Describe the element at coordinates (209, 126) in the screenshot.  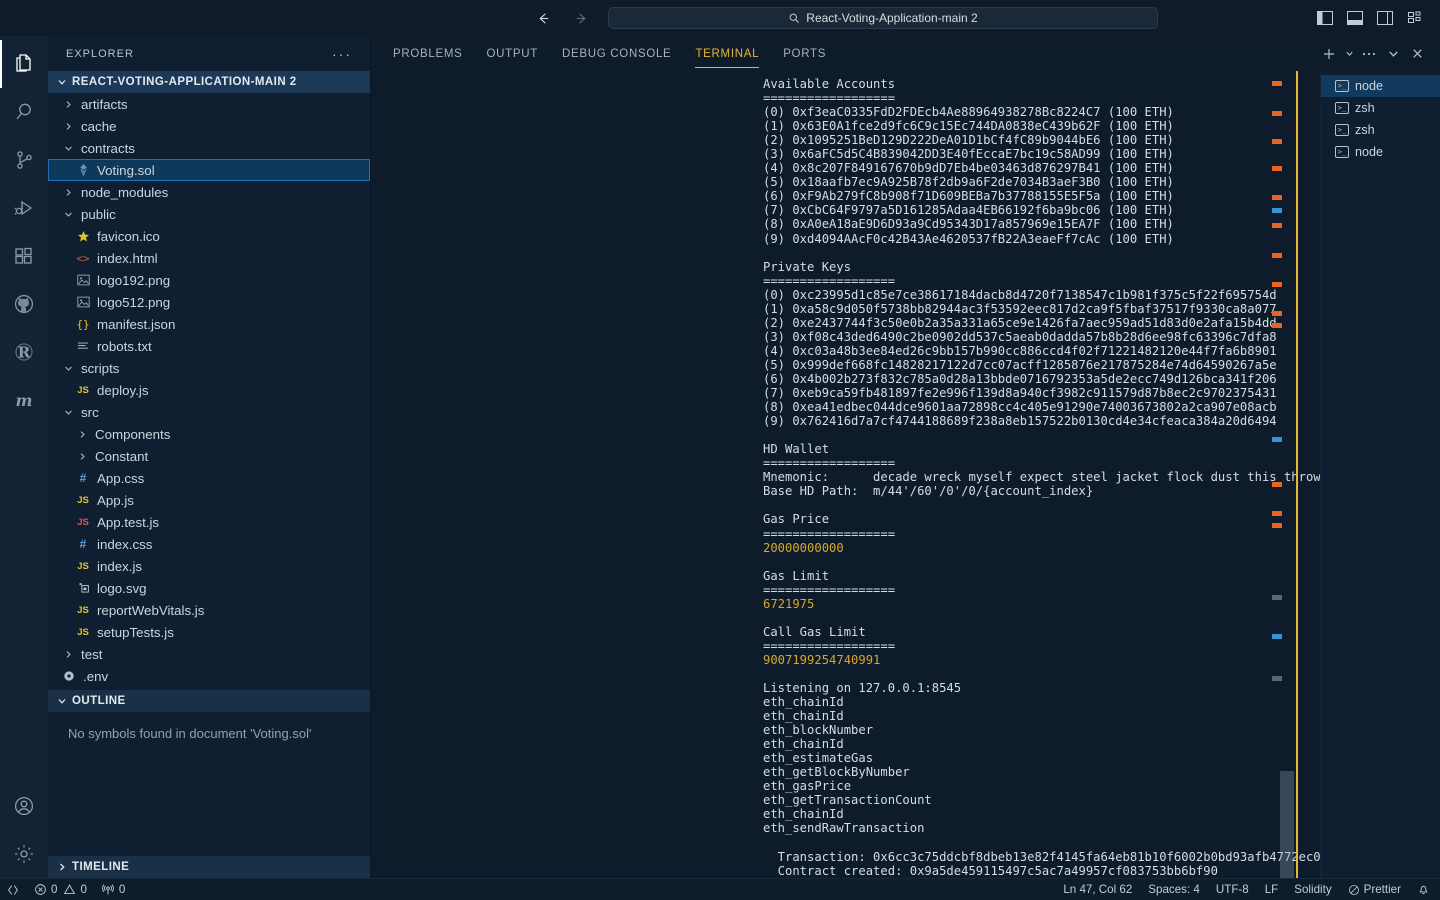
I see `tree-folder-cache: cache` at that location.